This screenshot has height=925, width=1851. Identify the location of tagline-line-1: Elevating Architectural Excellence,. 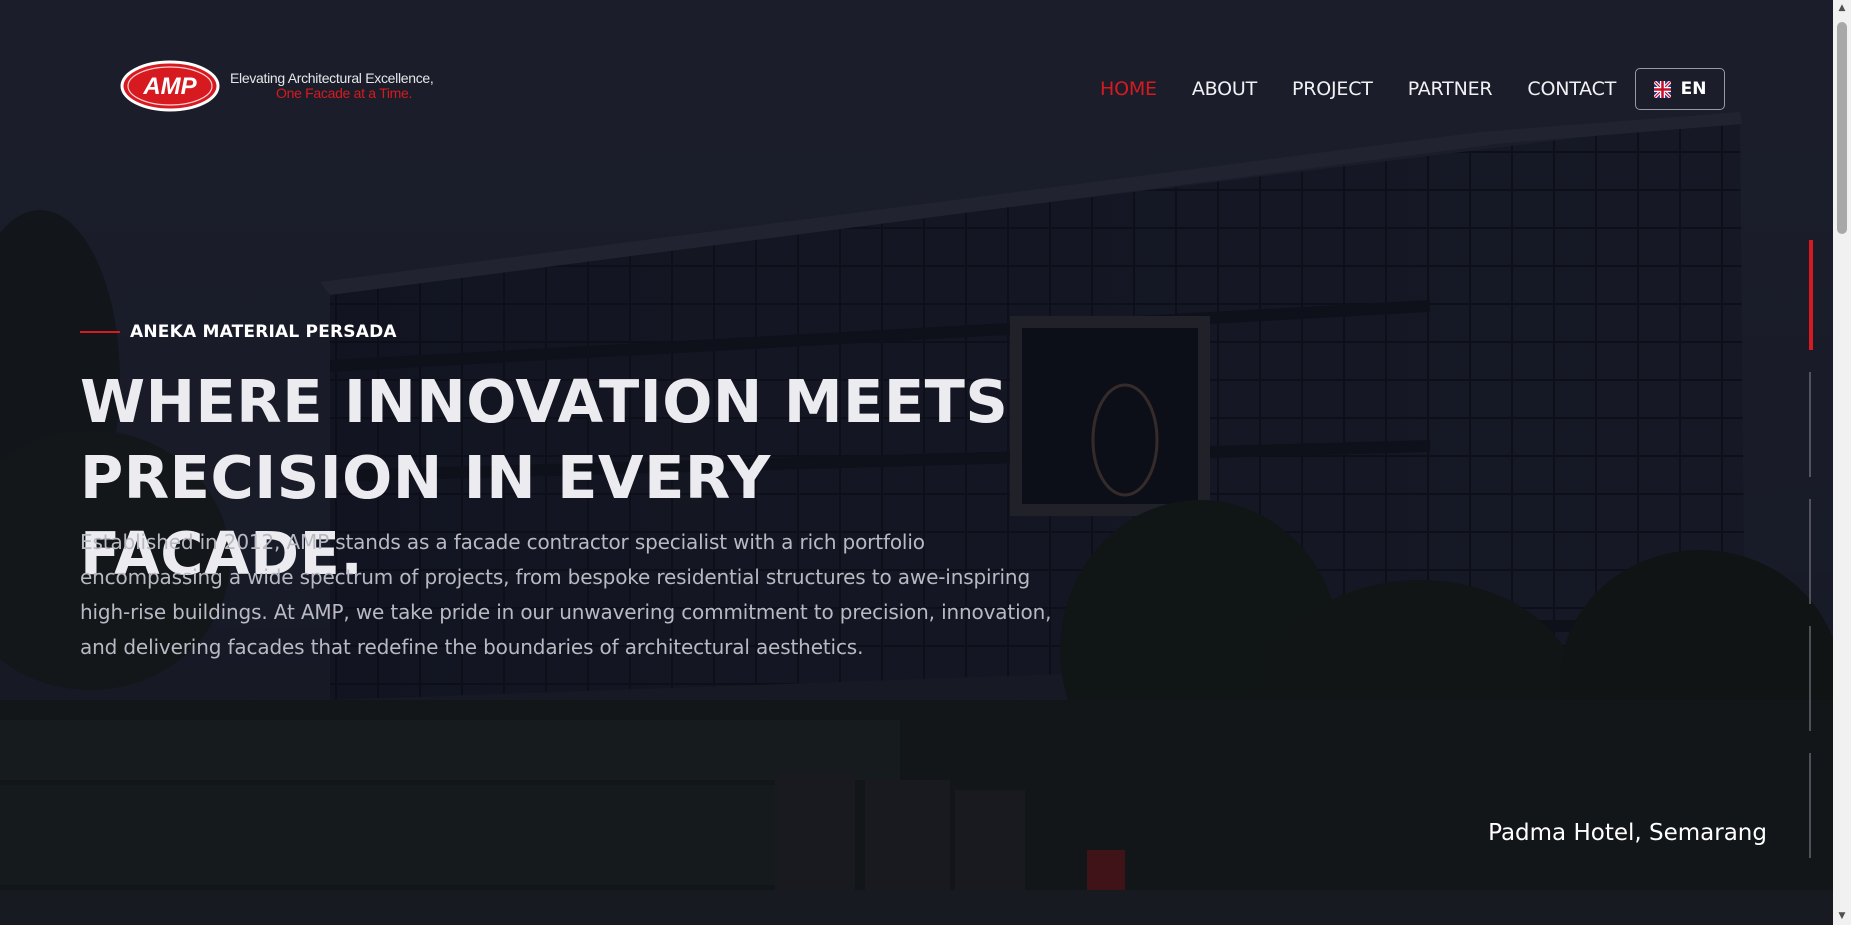
(332, 78).